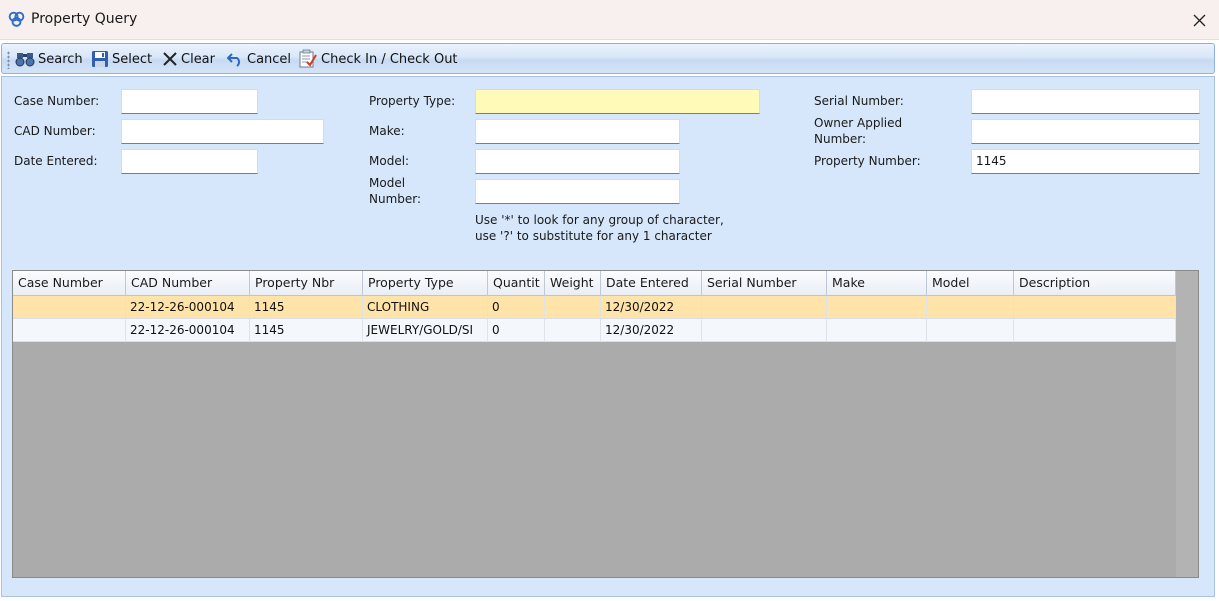 The image size is (1219, 601). What do you see at coordinates (858, 123) in the screenshot?
I see `owner-applied-number-label-line1: Owner Applied` at bounding box center [858, 123].